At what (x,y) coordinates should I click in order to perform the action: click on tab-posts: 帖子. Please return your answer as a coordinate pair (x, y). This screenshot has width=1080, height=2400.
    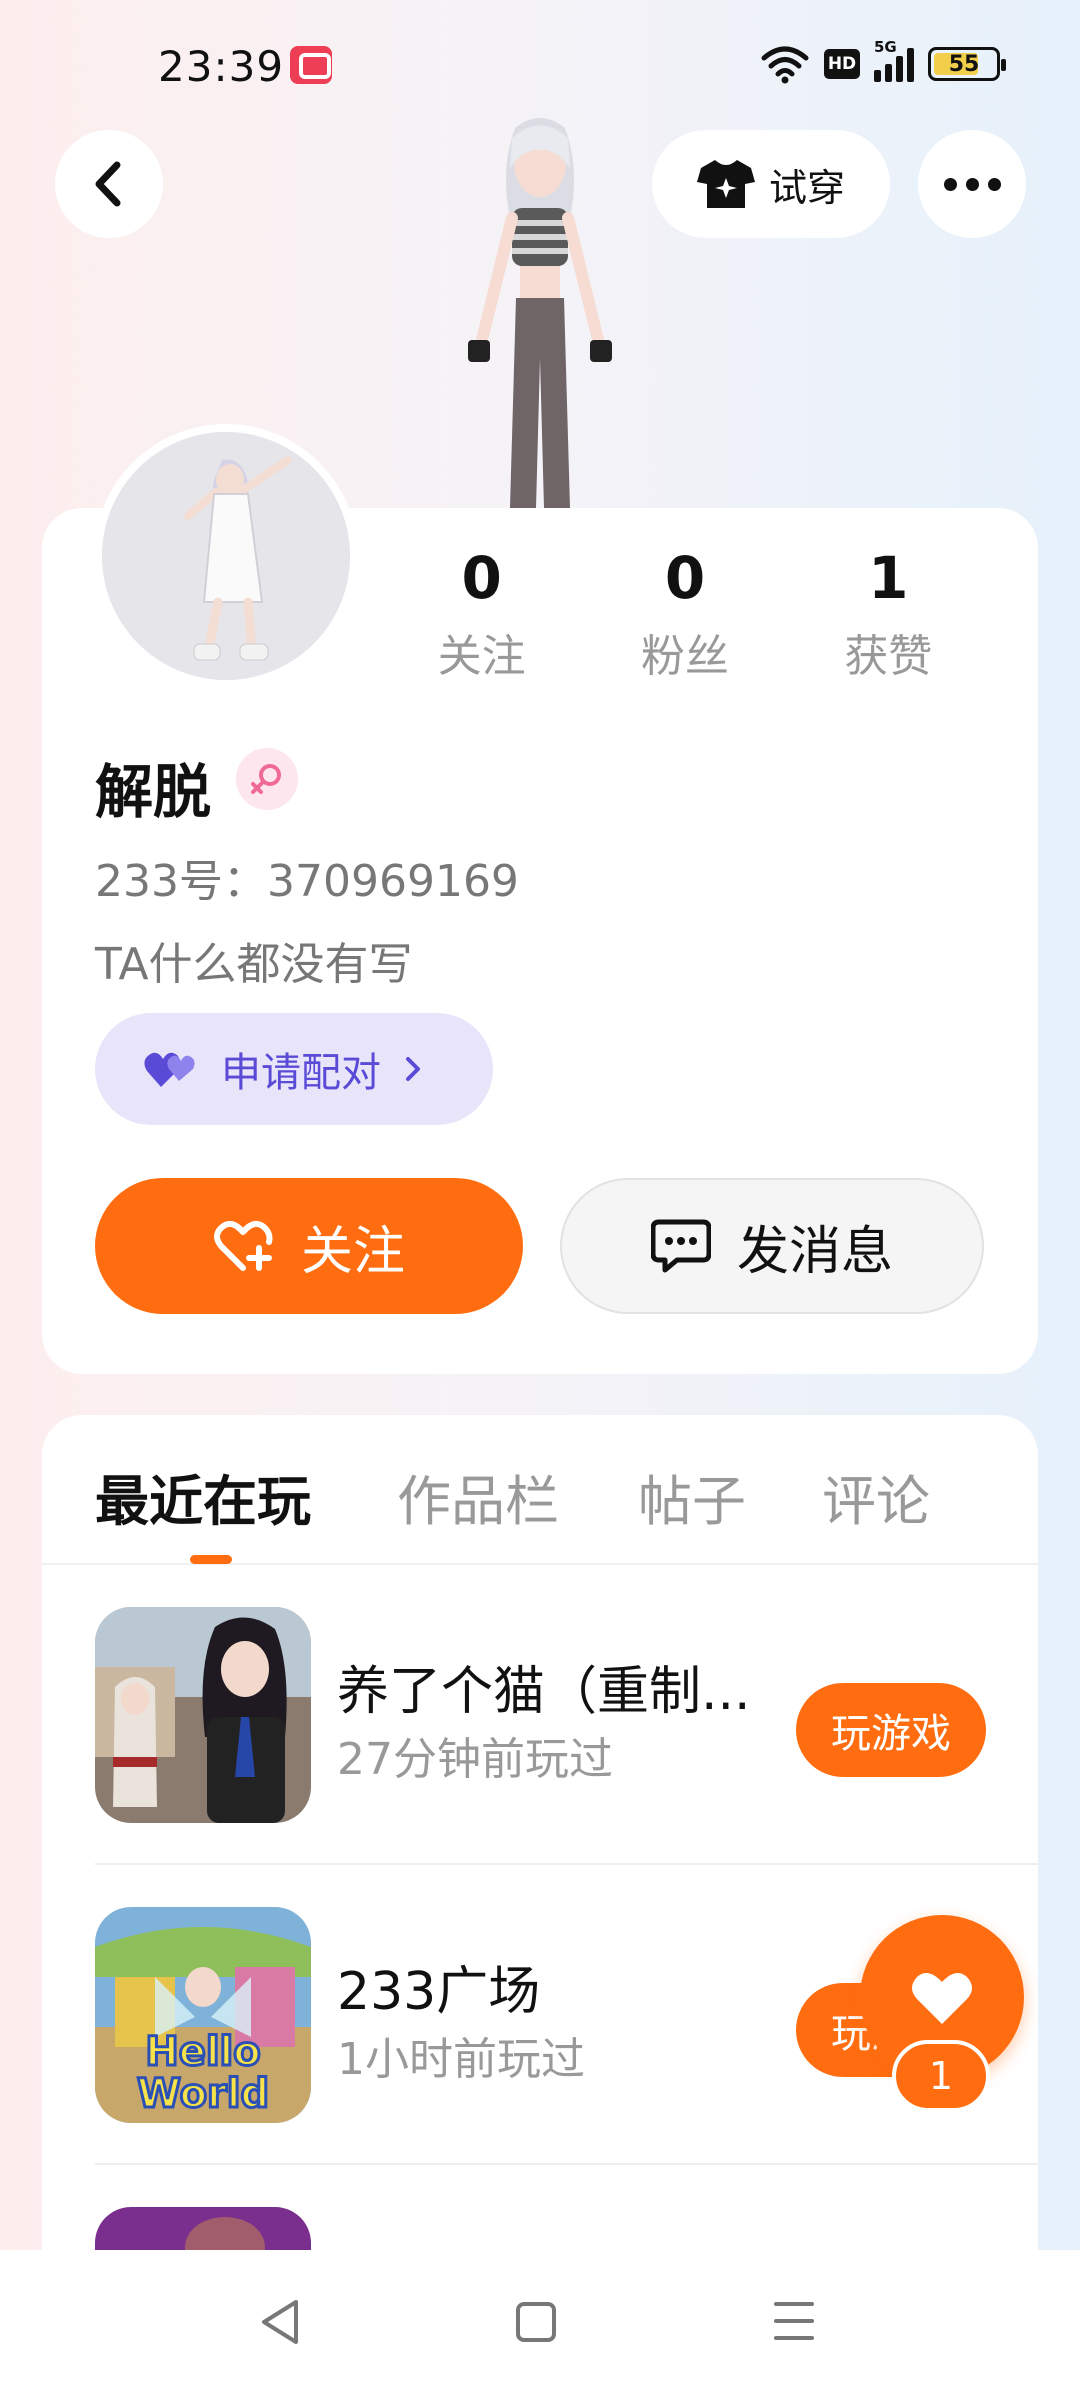
    Looking at the image, I should click on (692, 1496).